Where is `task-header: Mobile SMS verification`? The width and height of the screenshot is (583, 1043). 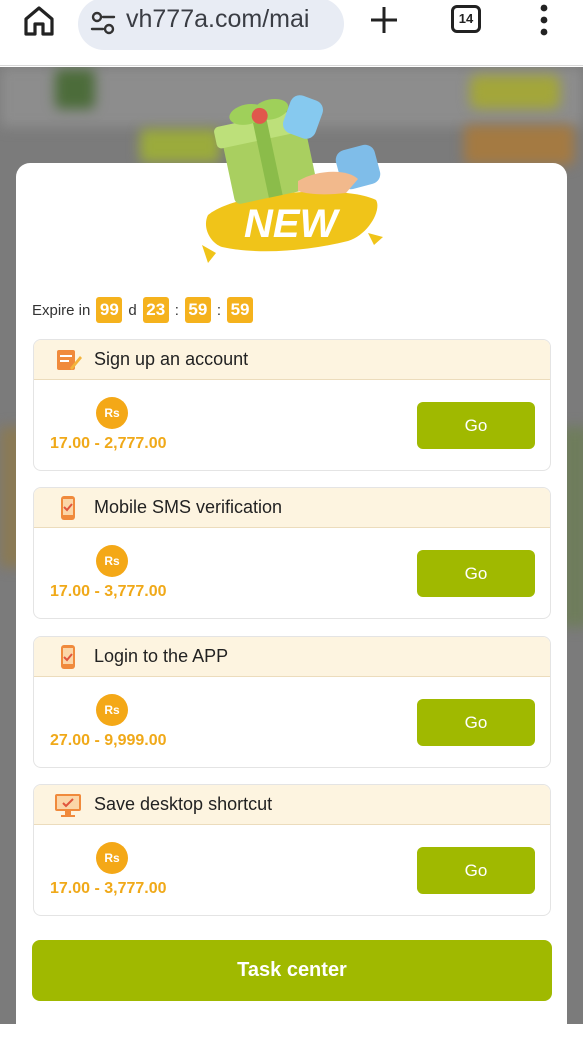 task-header: Mobile SMS verification is located at coordinates (292, 508).